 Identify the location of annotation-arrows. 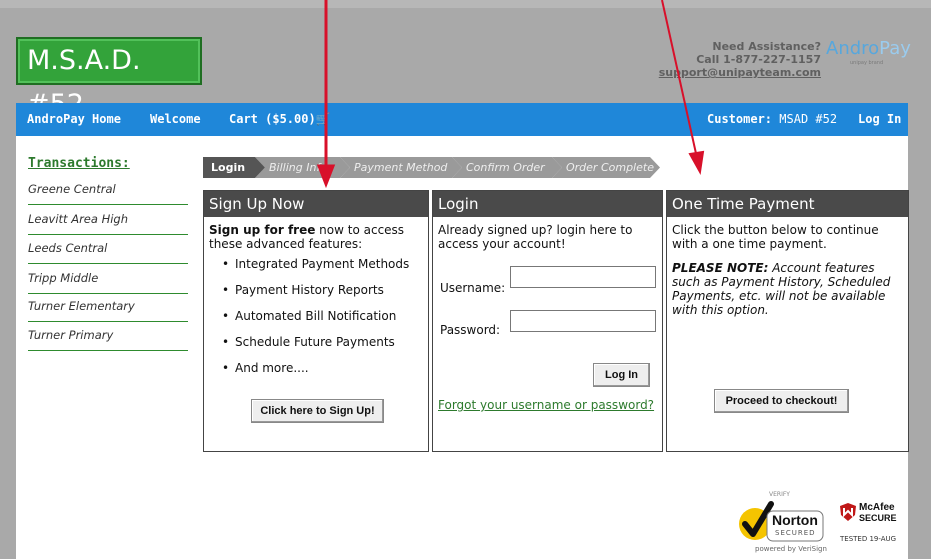
(510, 94).